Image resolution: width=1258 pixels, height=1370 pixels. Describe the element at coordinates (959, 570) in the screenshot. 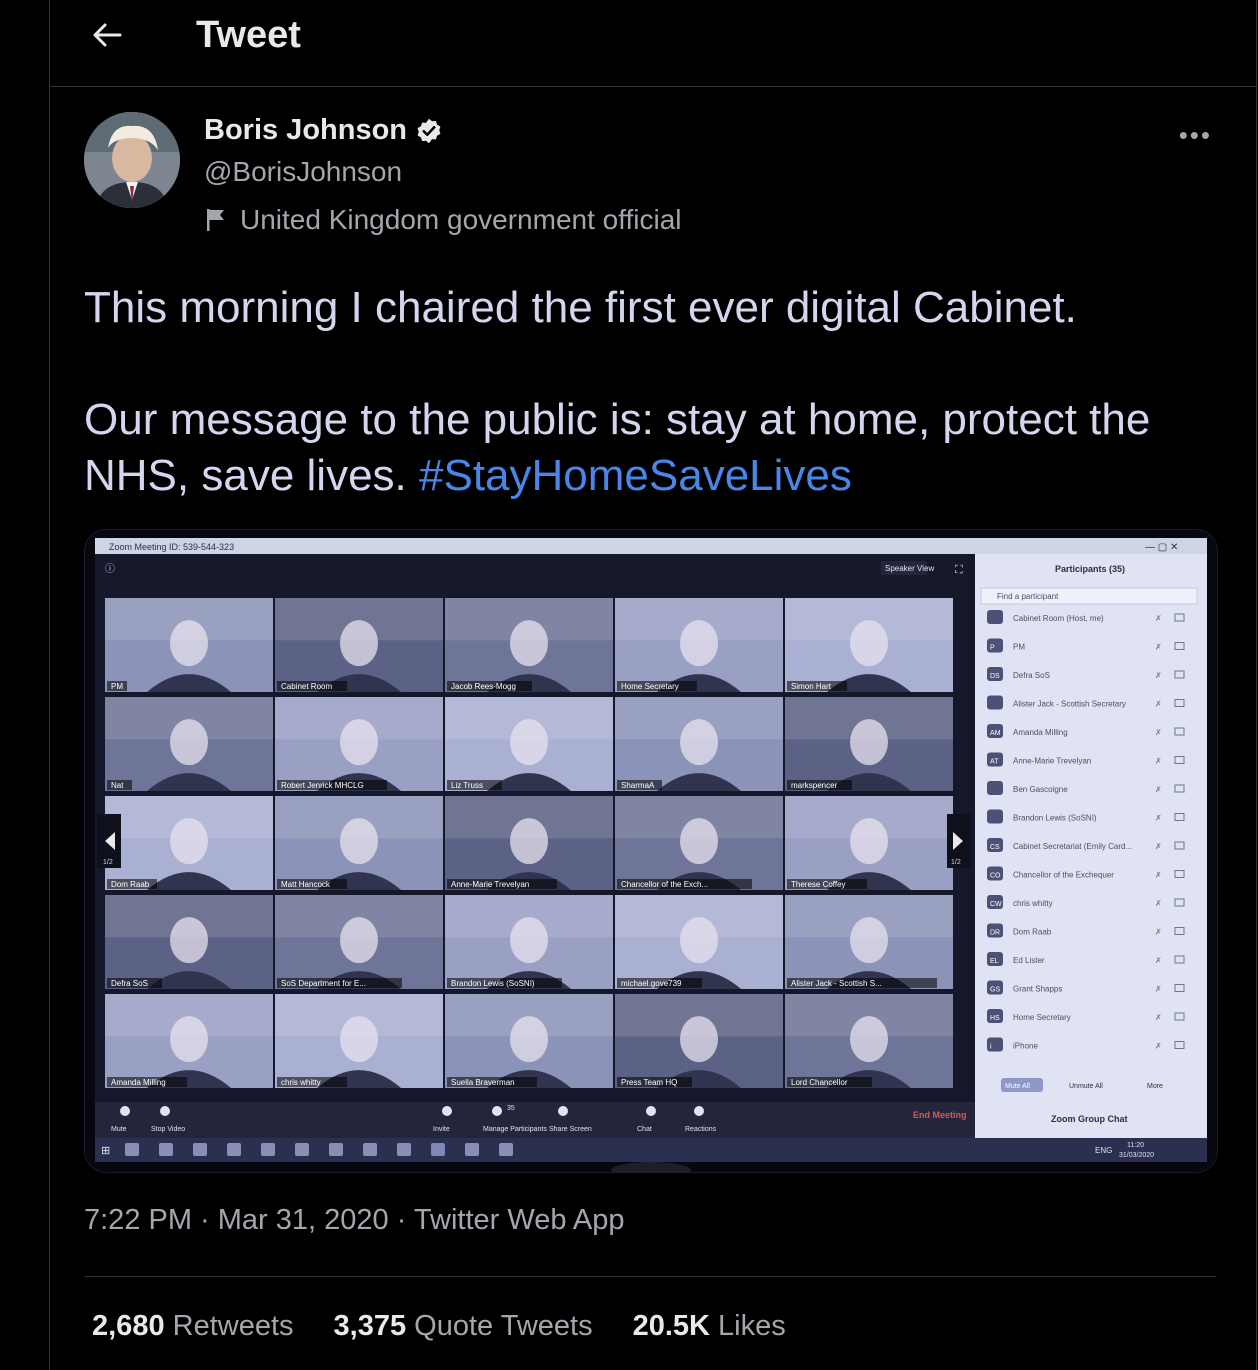

I see `fullscreen-icon: ⛶` at that location.